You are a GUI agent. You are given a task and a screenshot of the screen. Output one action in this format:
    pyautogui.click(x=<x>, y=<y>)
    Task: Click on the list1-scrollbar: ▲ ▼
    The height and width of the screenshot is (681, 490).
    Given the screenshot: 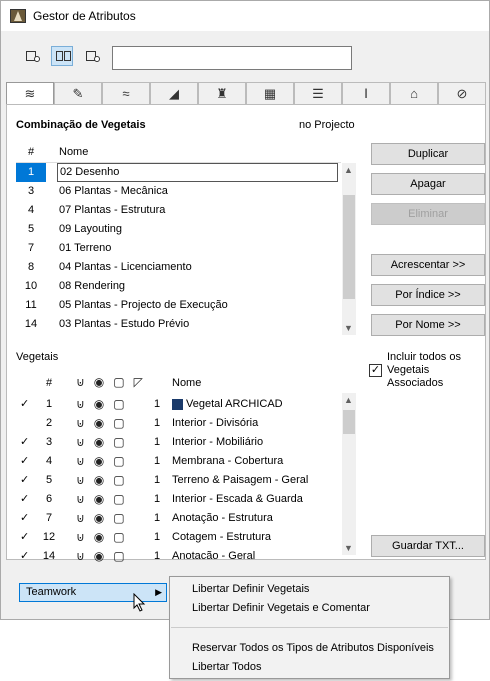 What is the action you would take?
    pyautogui.click(x=349, y=249)
    